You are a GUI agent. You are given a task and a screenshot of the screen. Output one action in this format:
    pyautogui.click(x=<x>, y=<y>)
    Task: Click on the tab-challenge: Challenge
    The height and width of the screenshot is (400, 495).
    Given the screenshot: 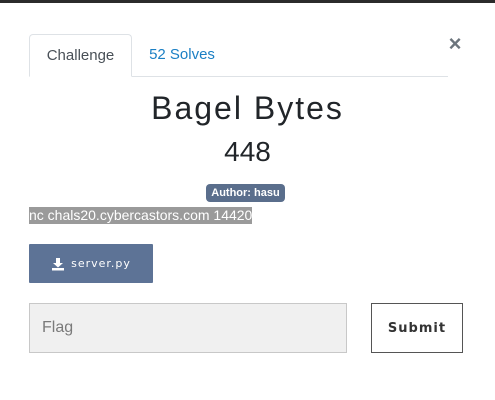 What is the action you would take?
    pyautogui.click(x=80, y=55)
    